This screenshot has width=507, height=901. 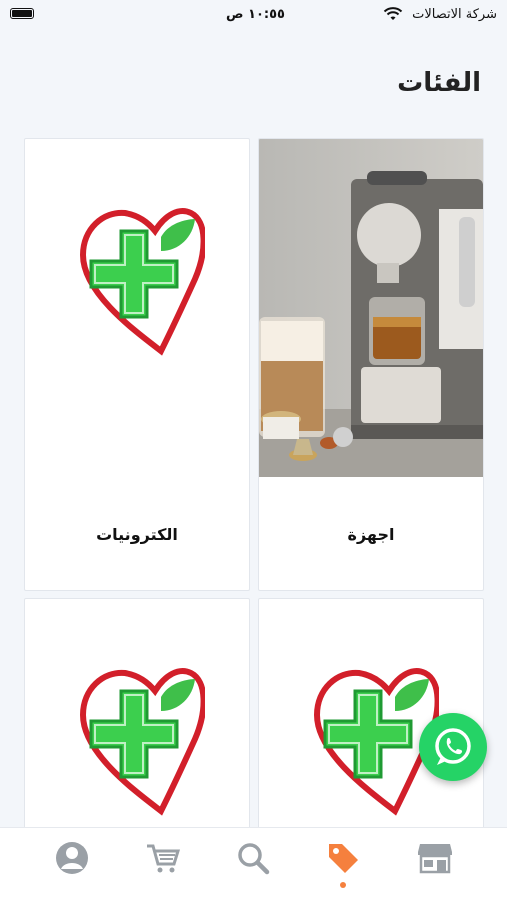 I want to click on wifi-icon, so click(x=393, y=13).